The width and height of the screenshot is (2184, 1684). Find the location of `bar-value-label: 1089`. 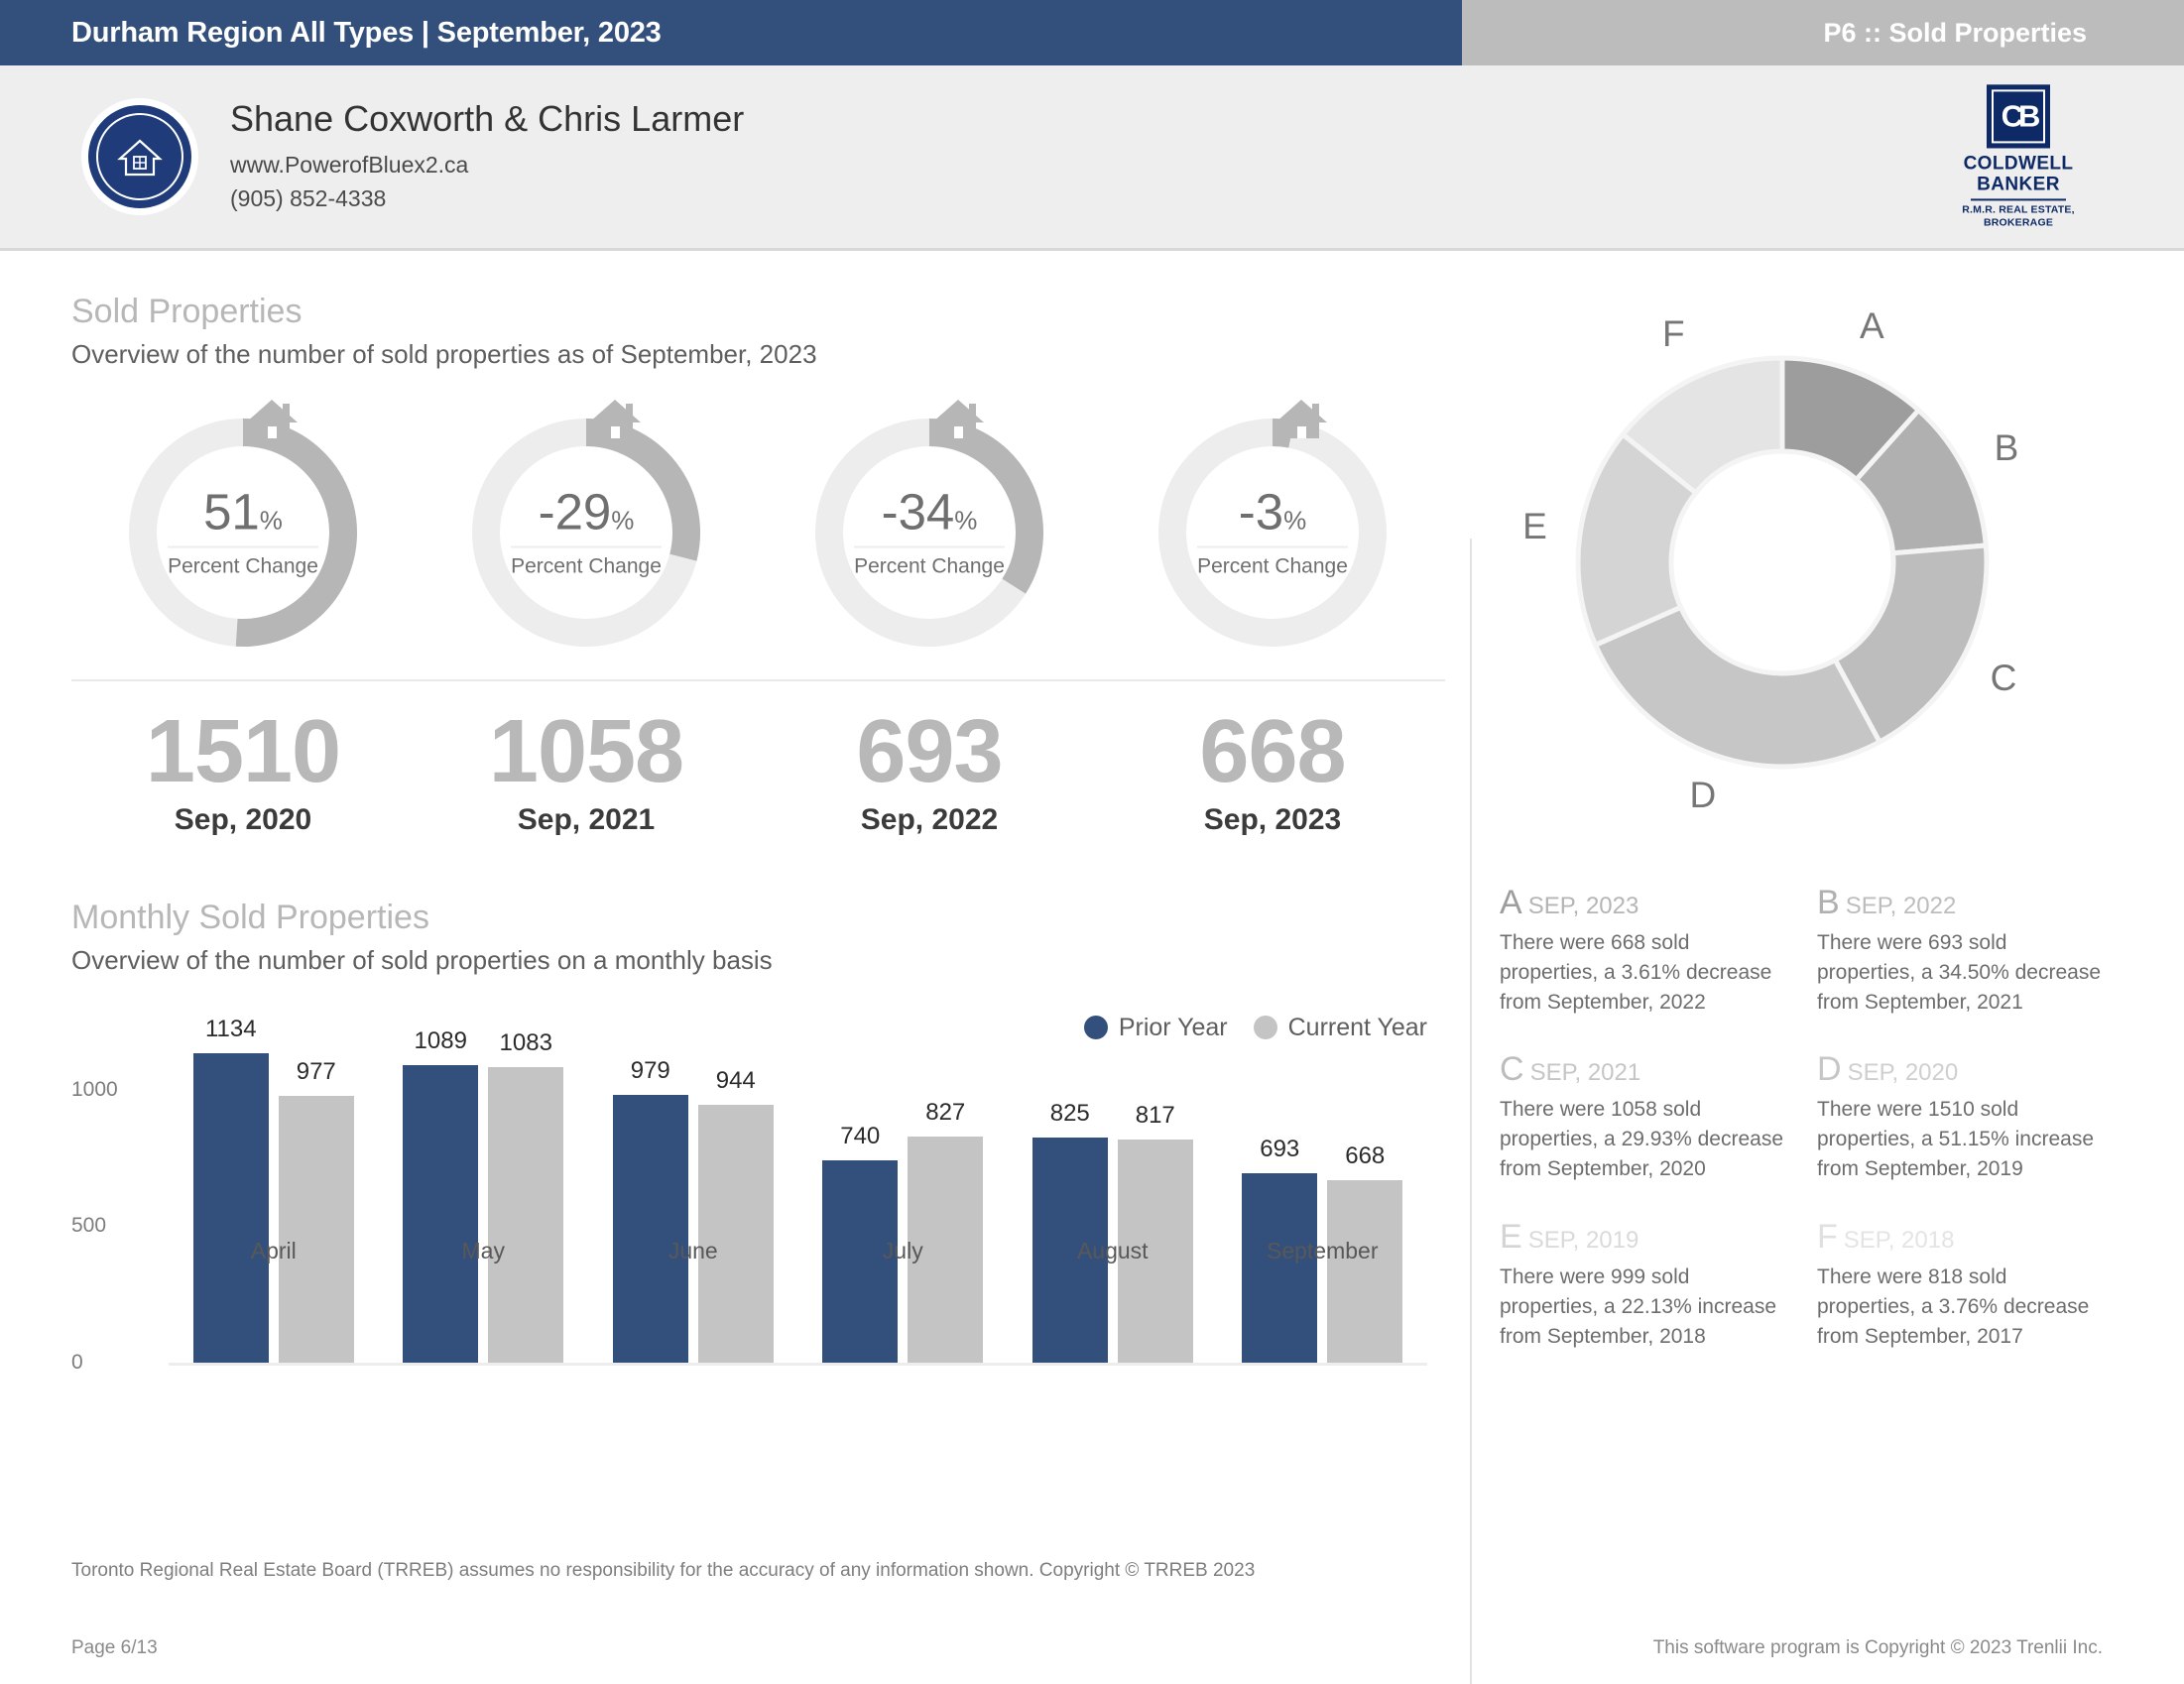

bar-value-label: 1089 is located at coordinates (440, 1041).